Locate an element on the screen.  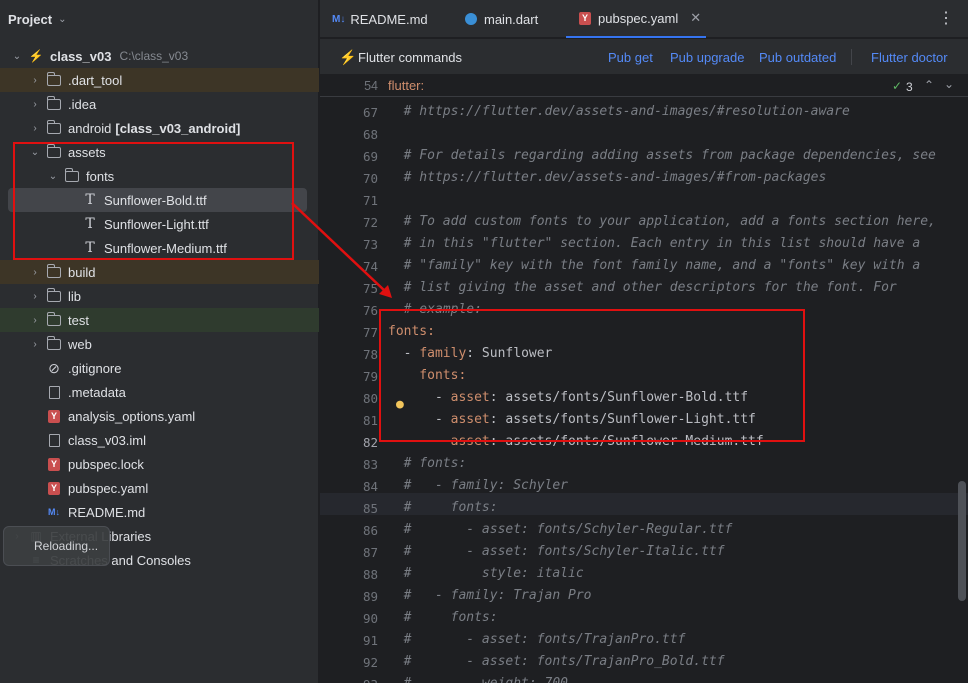
code-line: # - asset: fonts/TrajanPro.ttf is located at coordinates (537, 639).